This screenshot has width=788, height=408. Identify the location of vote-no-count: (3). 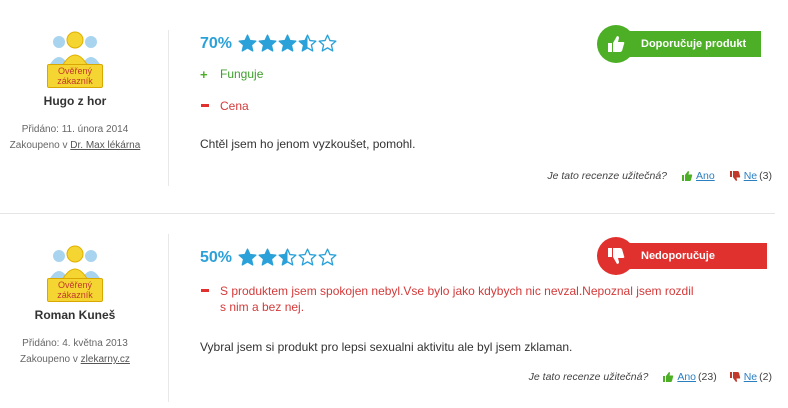
(765, 176).